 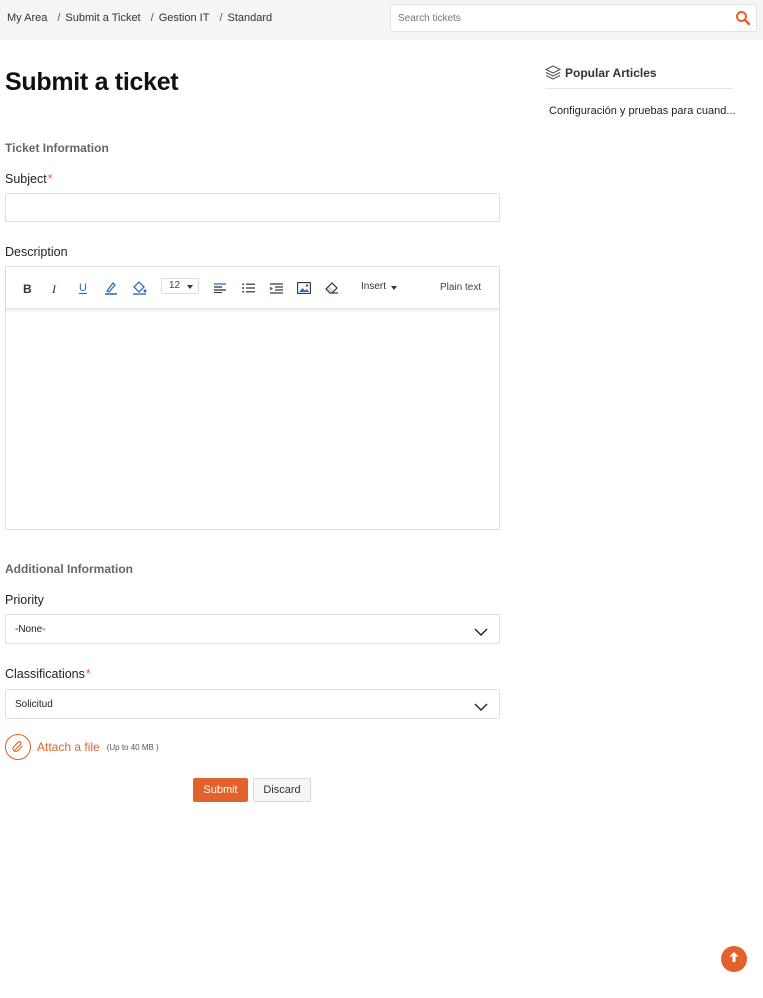 I want to click on font-size-dropdown: 12, so click(x=180, y=286).